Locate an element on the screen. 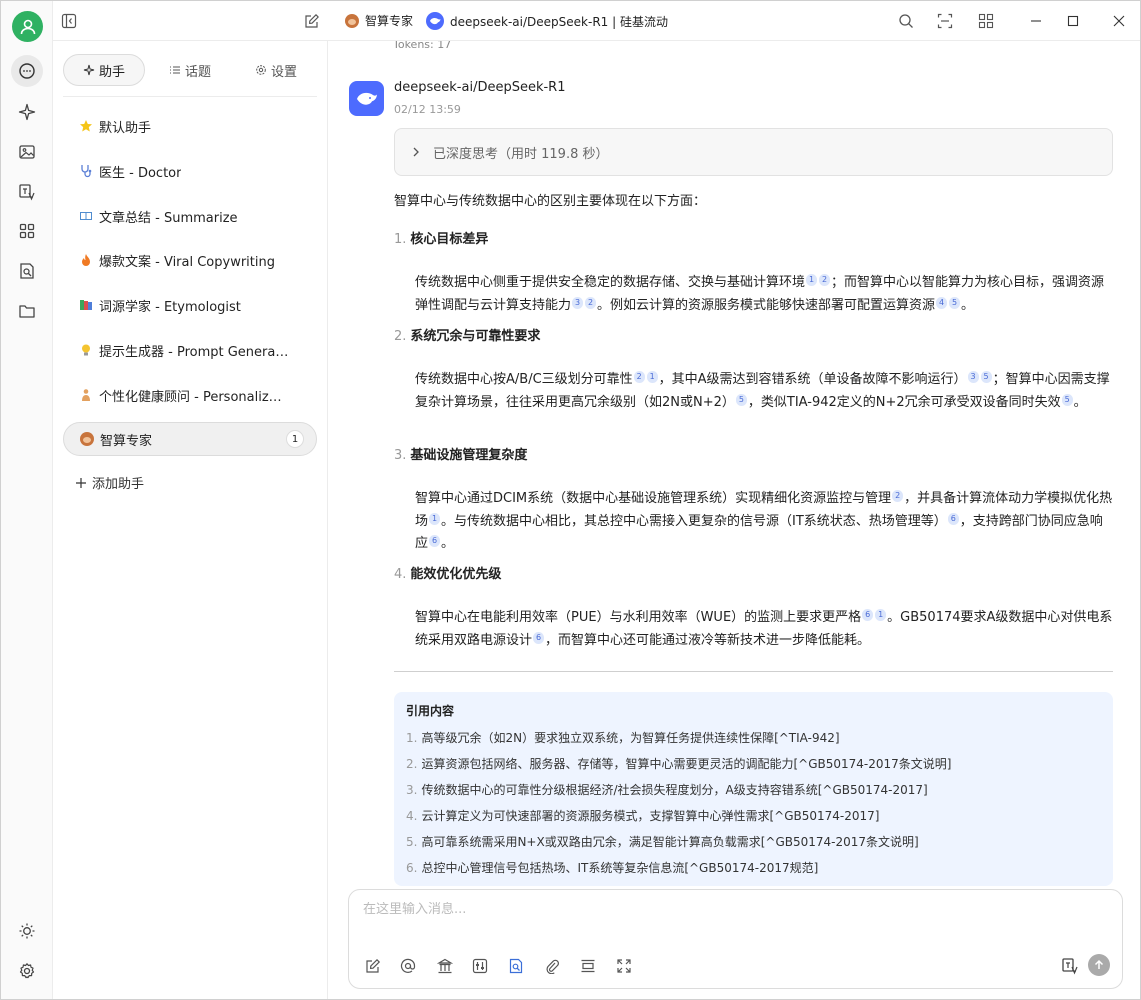 The image size is (1141, 1000). sparkle-icon is located at coordinates (27, 112).